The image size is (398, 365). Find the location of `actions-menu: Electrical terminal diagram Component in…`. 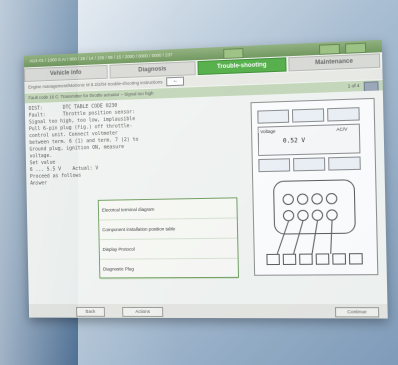

actions-menu: Electrical terminal diagram Component in… is located at coordinates (168, 238).